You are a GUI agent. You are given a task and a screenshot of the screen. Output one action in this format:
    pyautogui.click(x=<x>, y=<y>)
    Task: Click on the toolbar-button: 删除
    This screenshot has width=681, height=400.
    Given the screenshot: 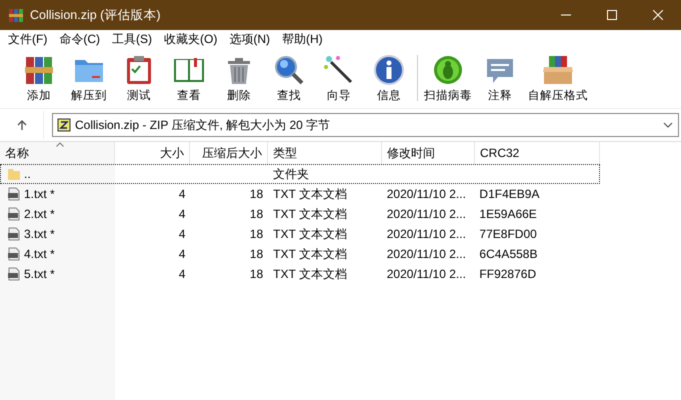 What is the action you would take?
    pyautogui.click(x=239, y=78)
    